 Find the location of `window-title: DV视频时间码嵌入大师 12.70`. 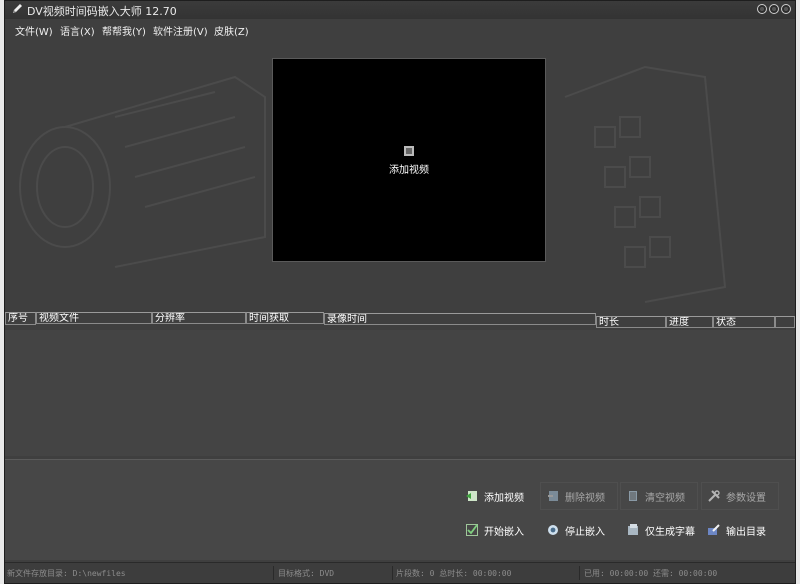

window-title: DV视频时间码嵌入大师 12.70 is located at coordinates (102, 11).